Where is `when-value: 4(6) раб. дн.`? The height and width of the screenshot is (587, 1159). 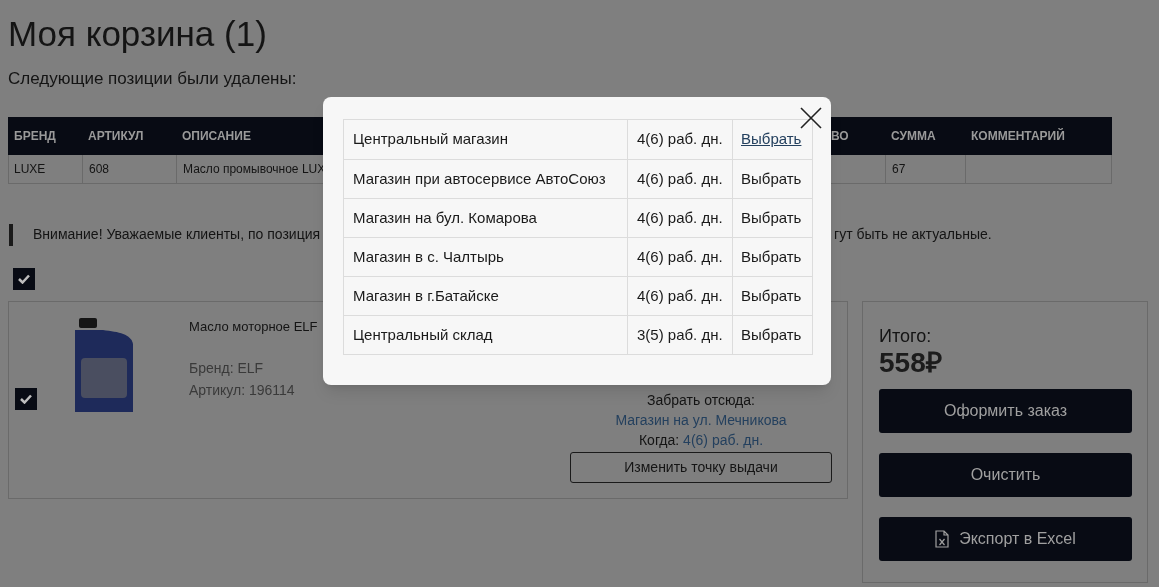 when-value: 4(6) раб. дн. is located at coordinates (723, 439).